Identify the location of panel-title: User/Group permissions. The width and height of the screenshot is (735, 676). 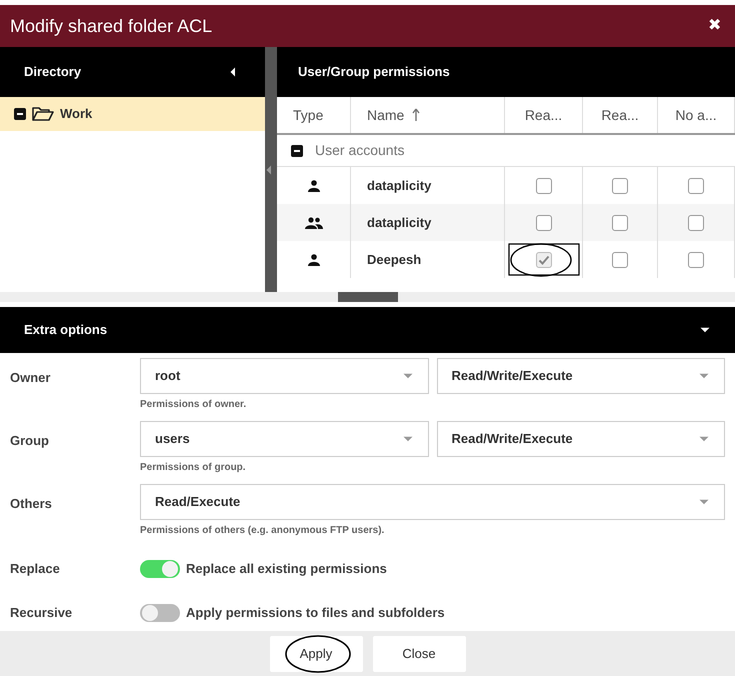
(374, 72).